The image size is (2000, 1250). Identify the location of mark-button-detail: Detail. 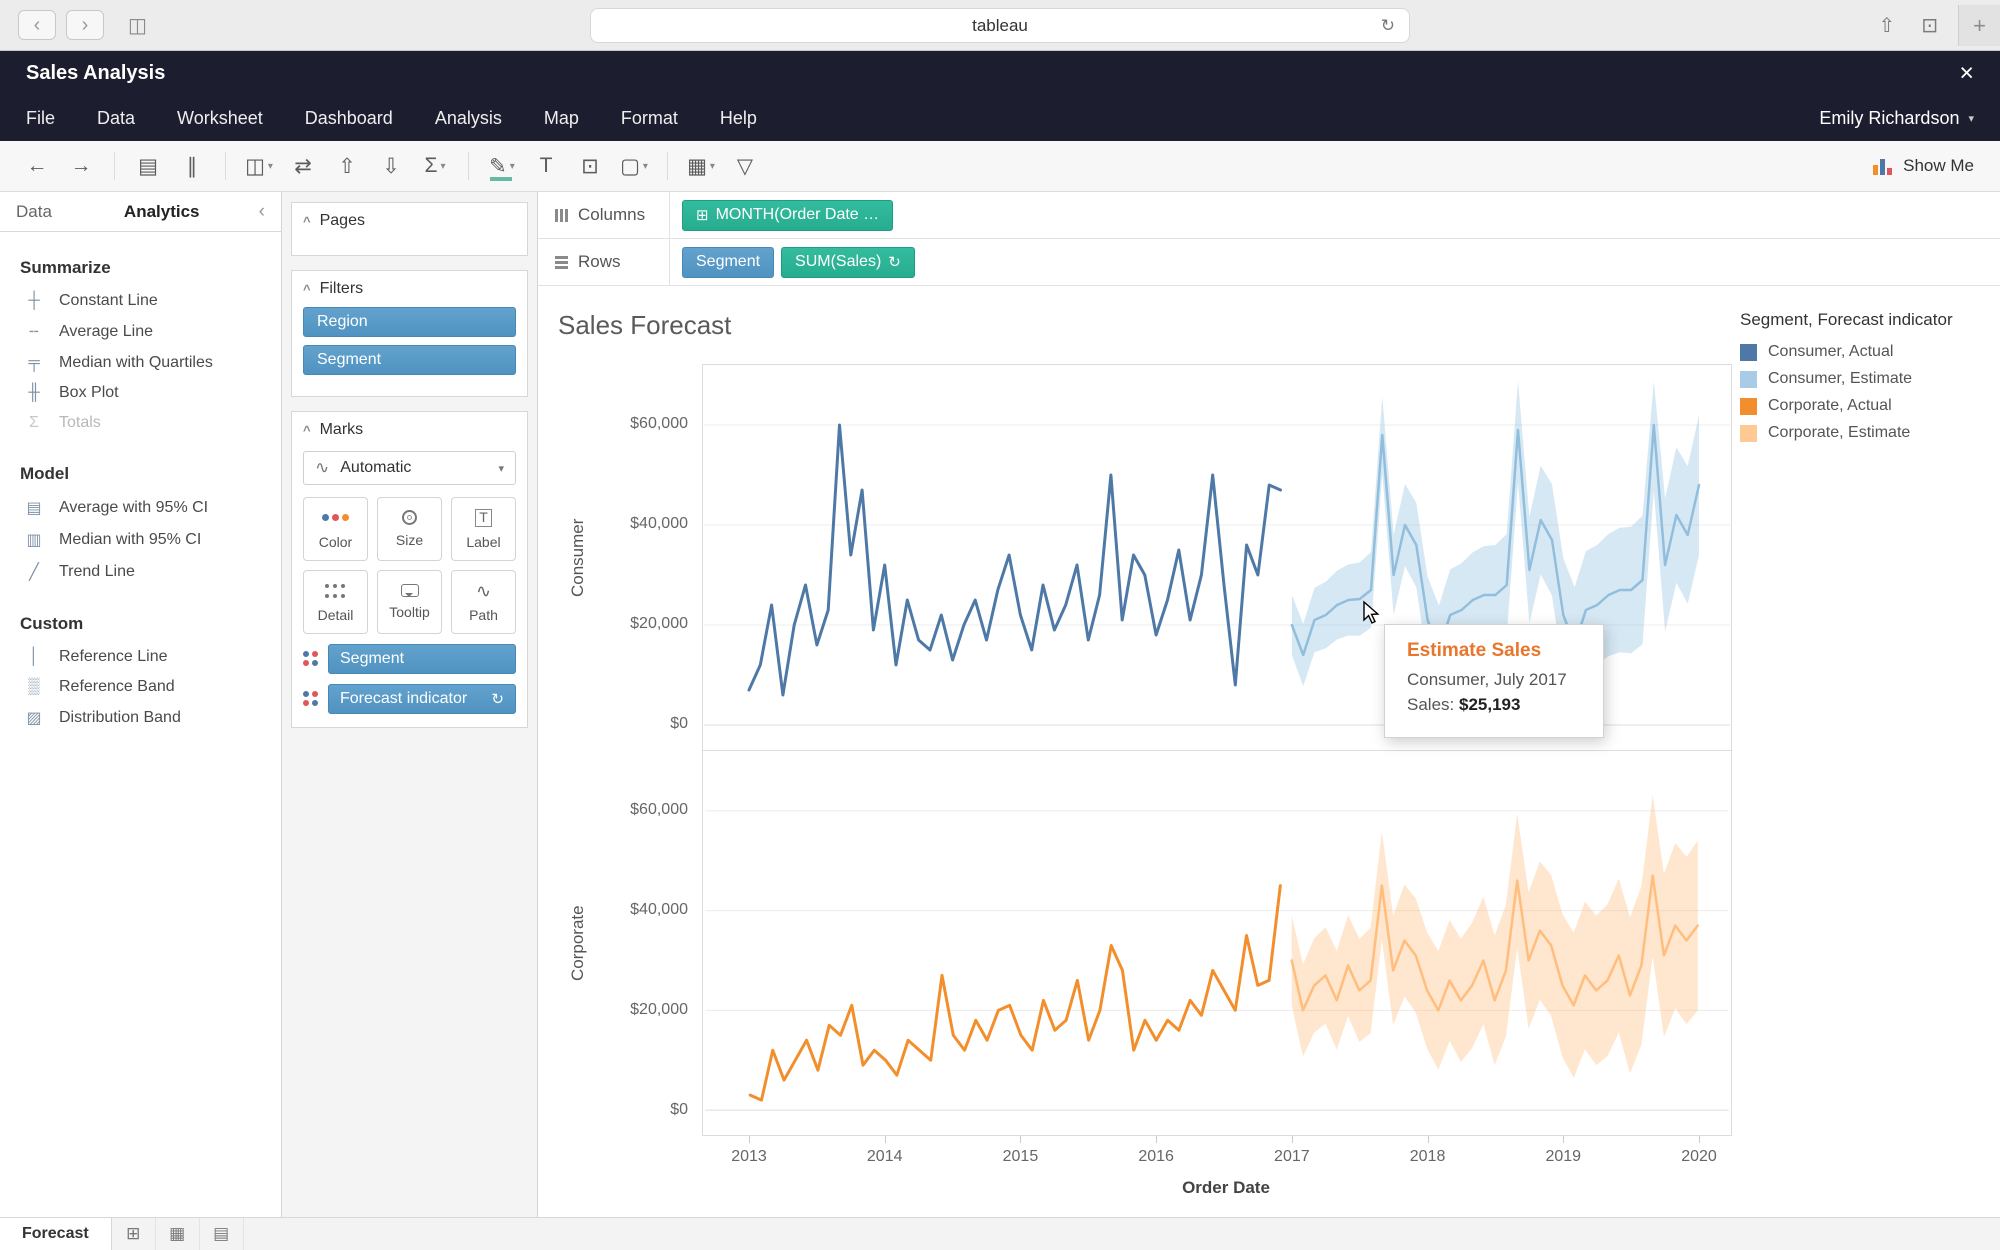
(335, 602).